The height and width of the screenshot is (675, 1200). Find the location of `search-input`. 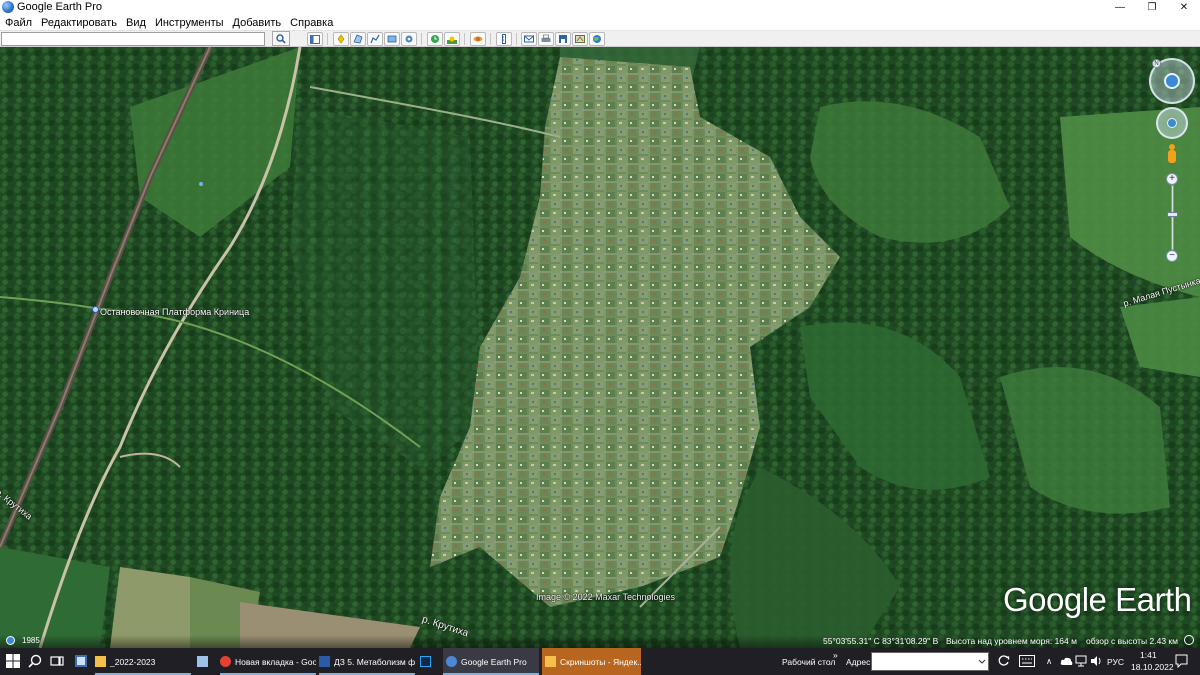

search-input is located at coordinates (133, 39).